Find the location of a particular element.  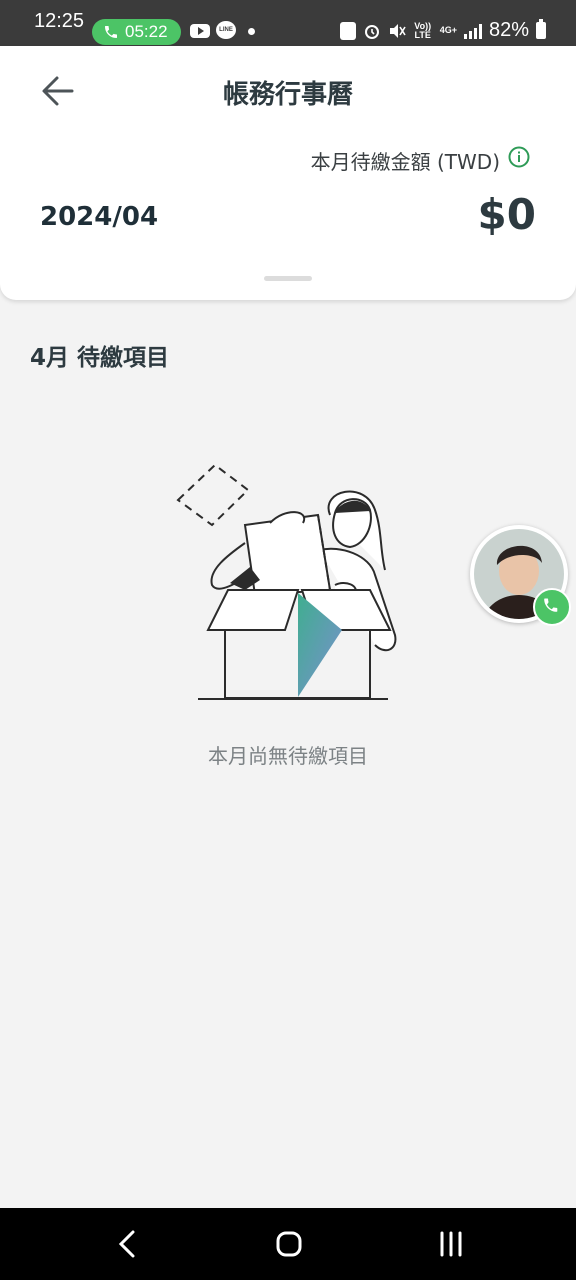

ongoing-call-pill: 05:22 is located at coordinates (136, 32).